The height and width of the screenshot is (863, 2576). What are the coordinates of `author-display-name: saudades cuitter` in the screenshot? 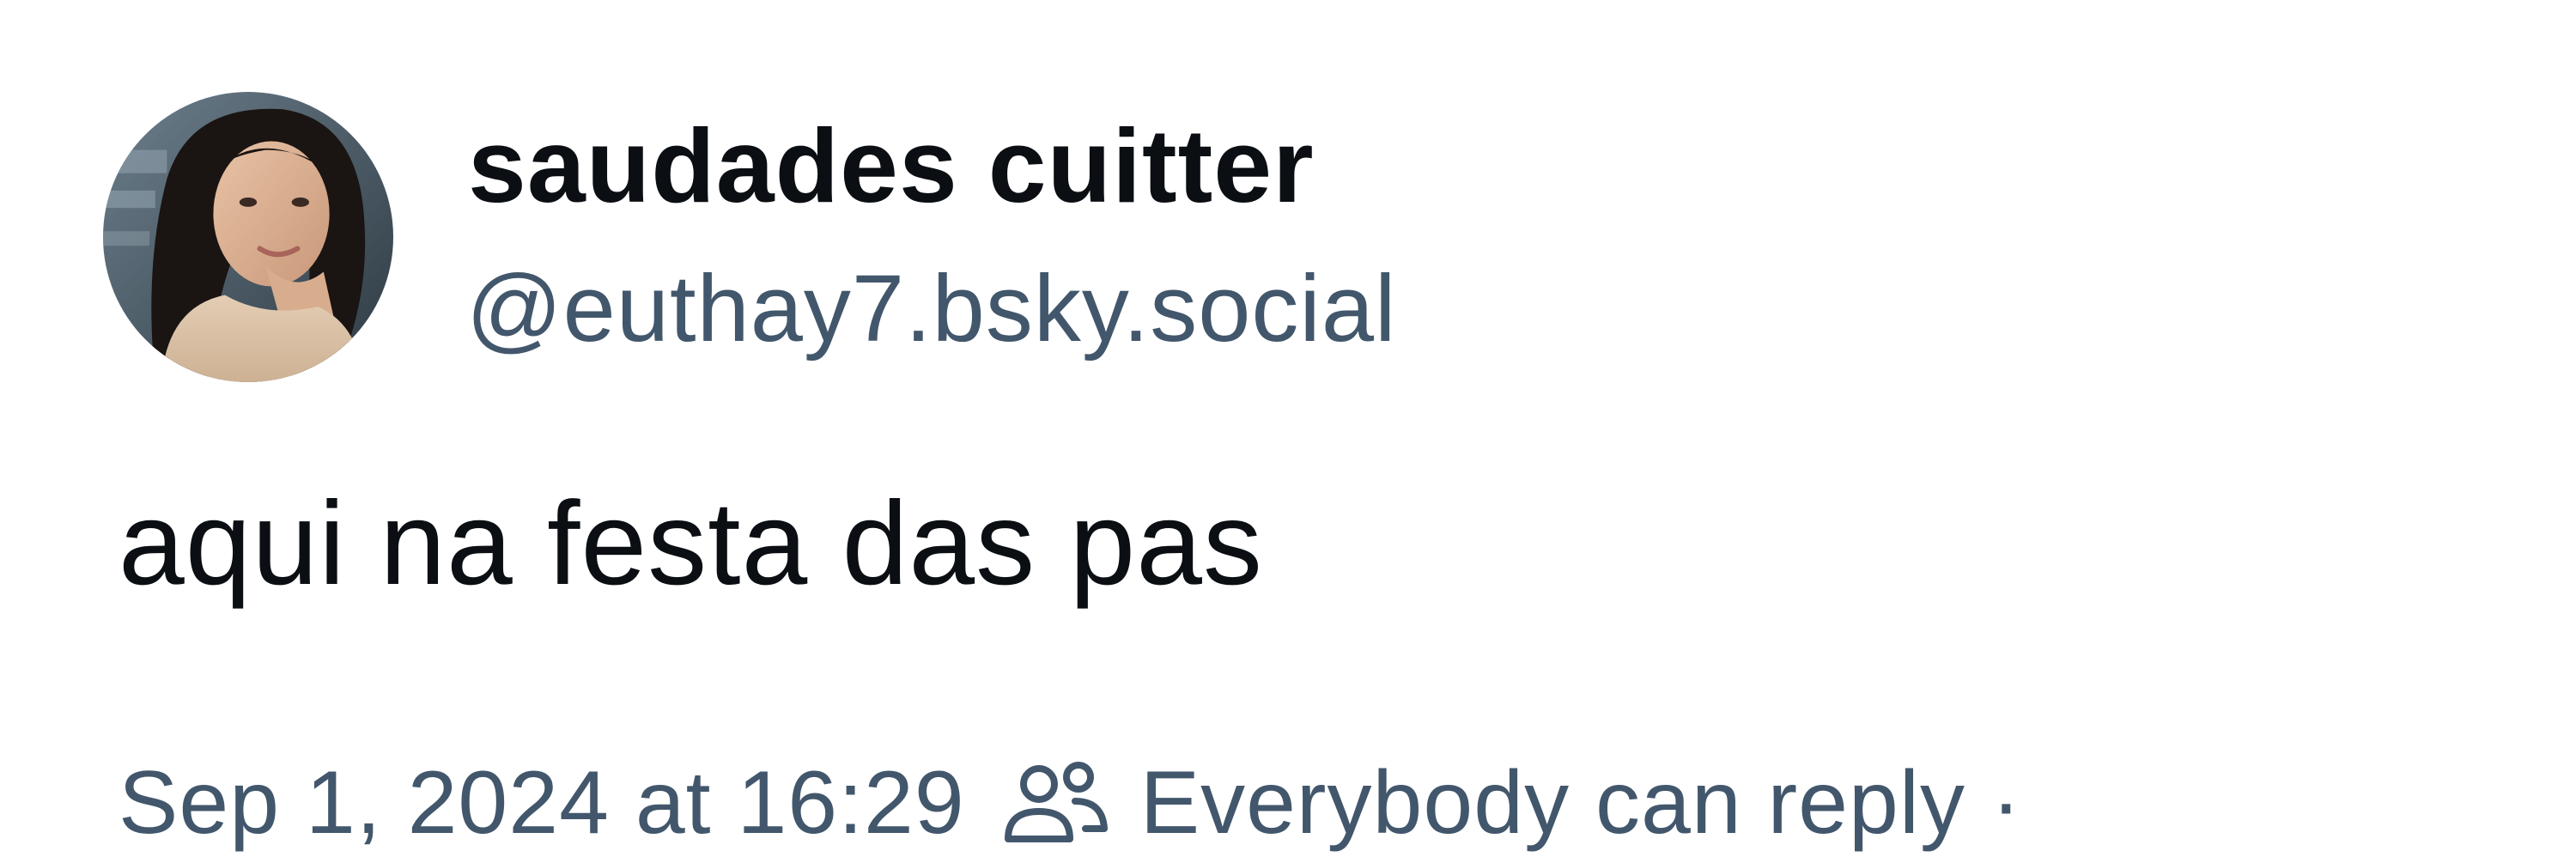 It's located at (892, 165).